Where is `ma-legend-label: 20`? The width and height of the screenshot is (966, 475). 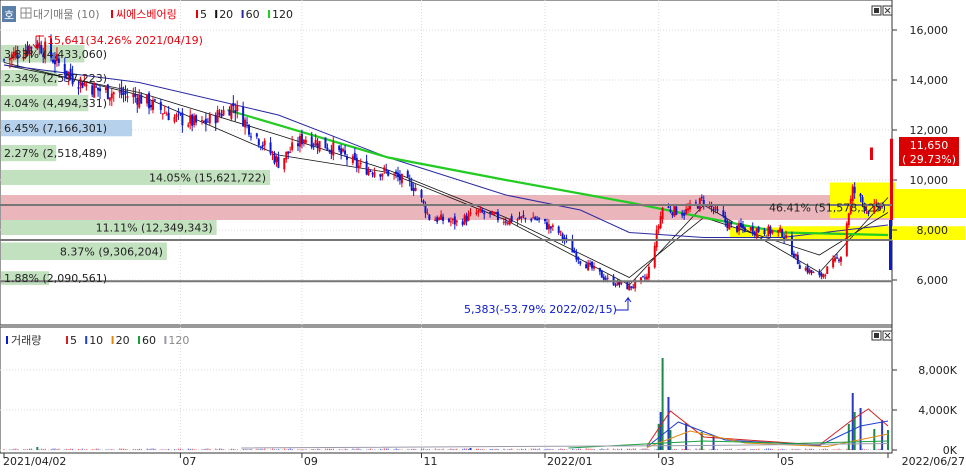
ma-legend-label: 20 is located at coordinates (226, 14).